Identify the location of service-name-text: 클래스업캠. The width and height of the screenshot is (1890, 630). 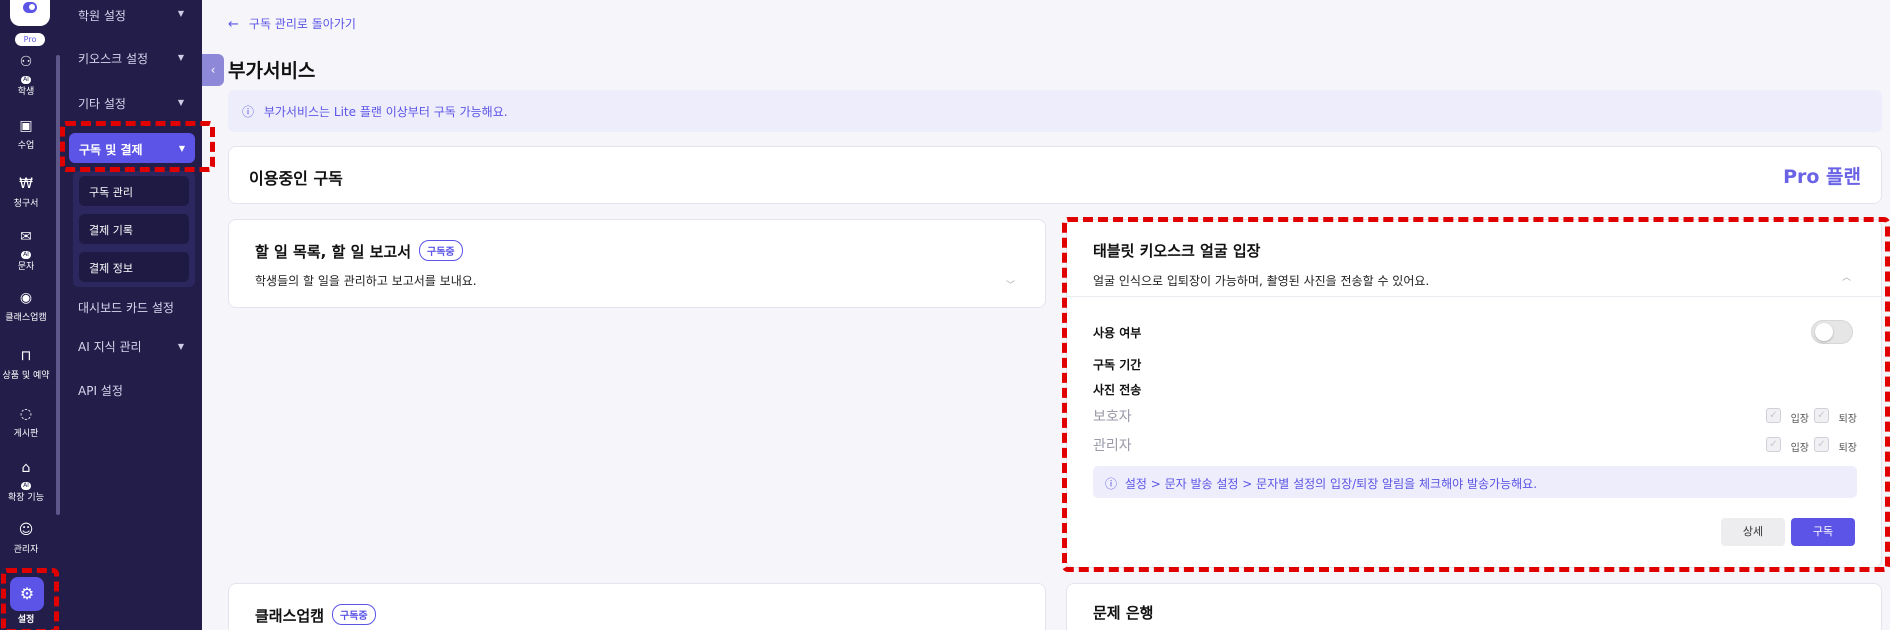
(290, 616).